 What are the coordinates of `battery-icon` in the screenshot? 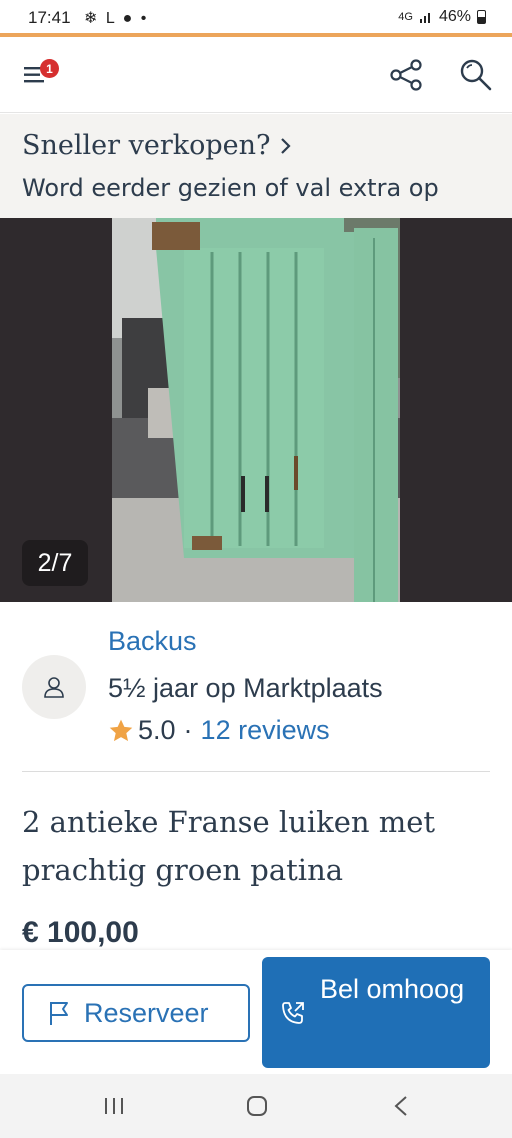 It's located at (481, 17).